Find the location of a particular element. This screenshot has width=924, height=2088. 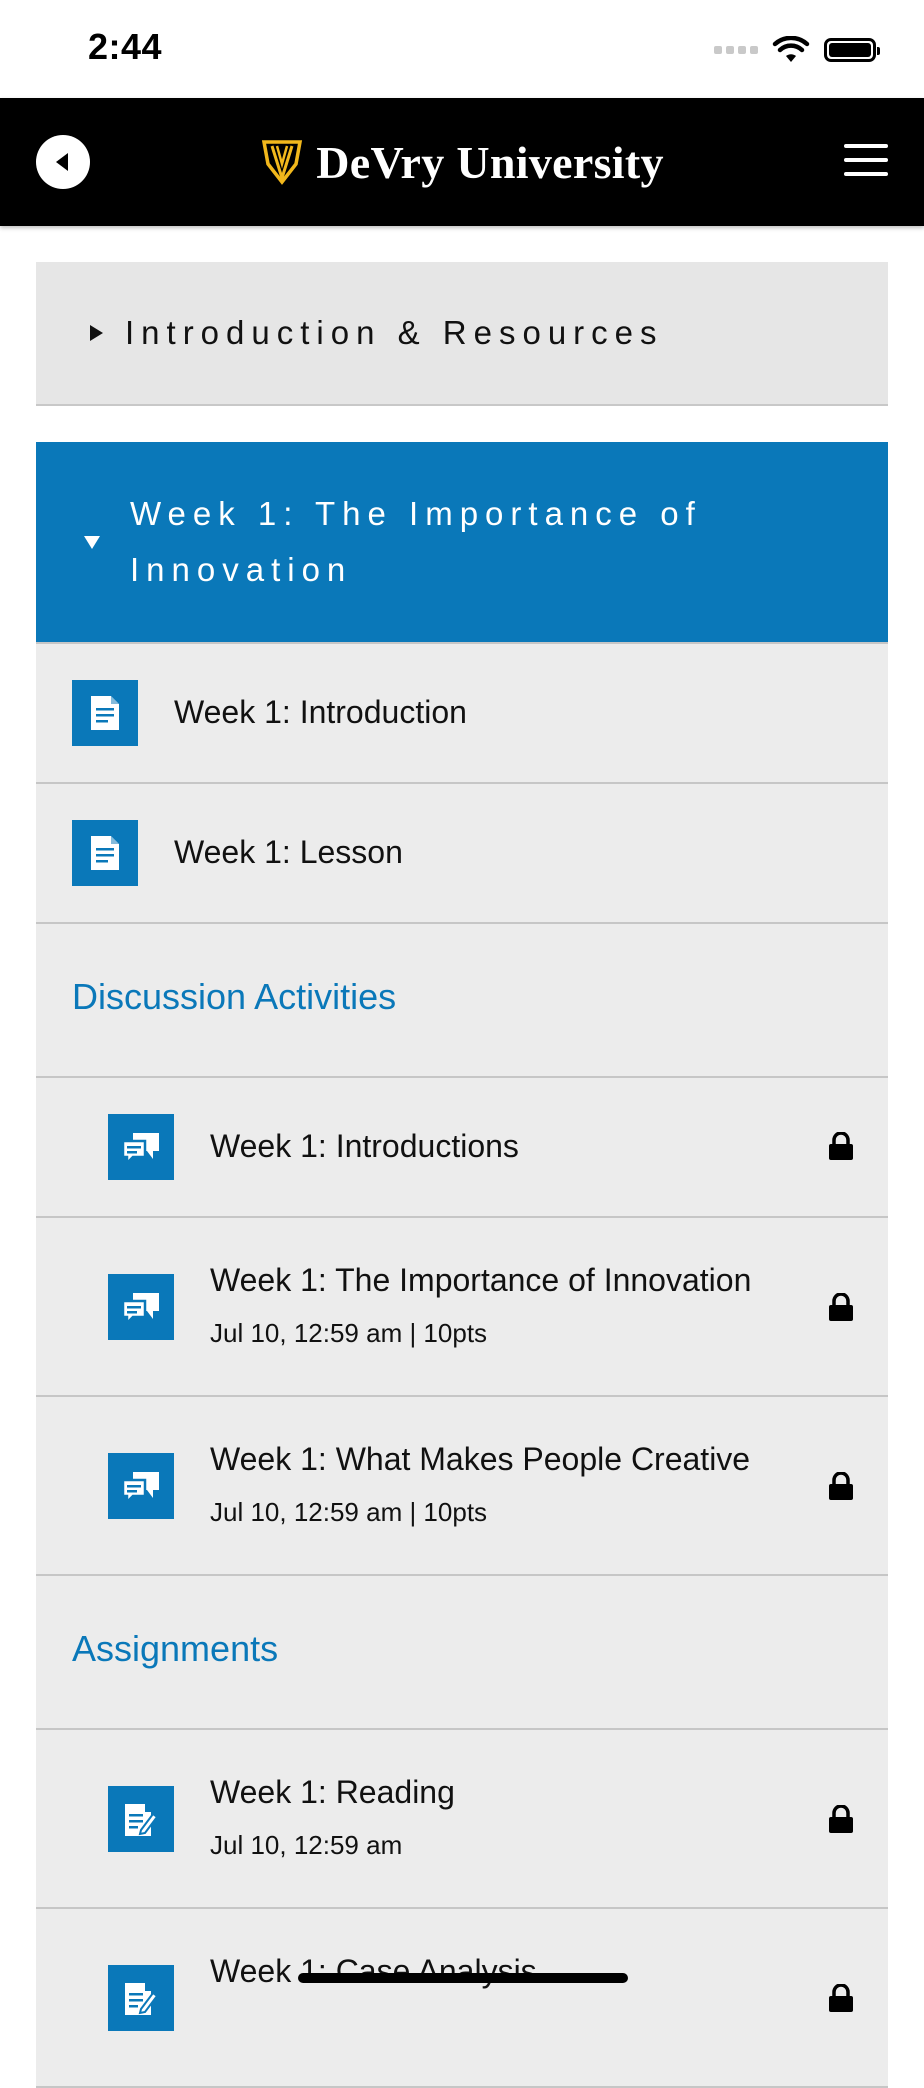

item-title: Week 1: Reading is located at coordinates (332, 1792).